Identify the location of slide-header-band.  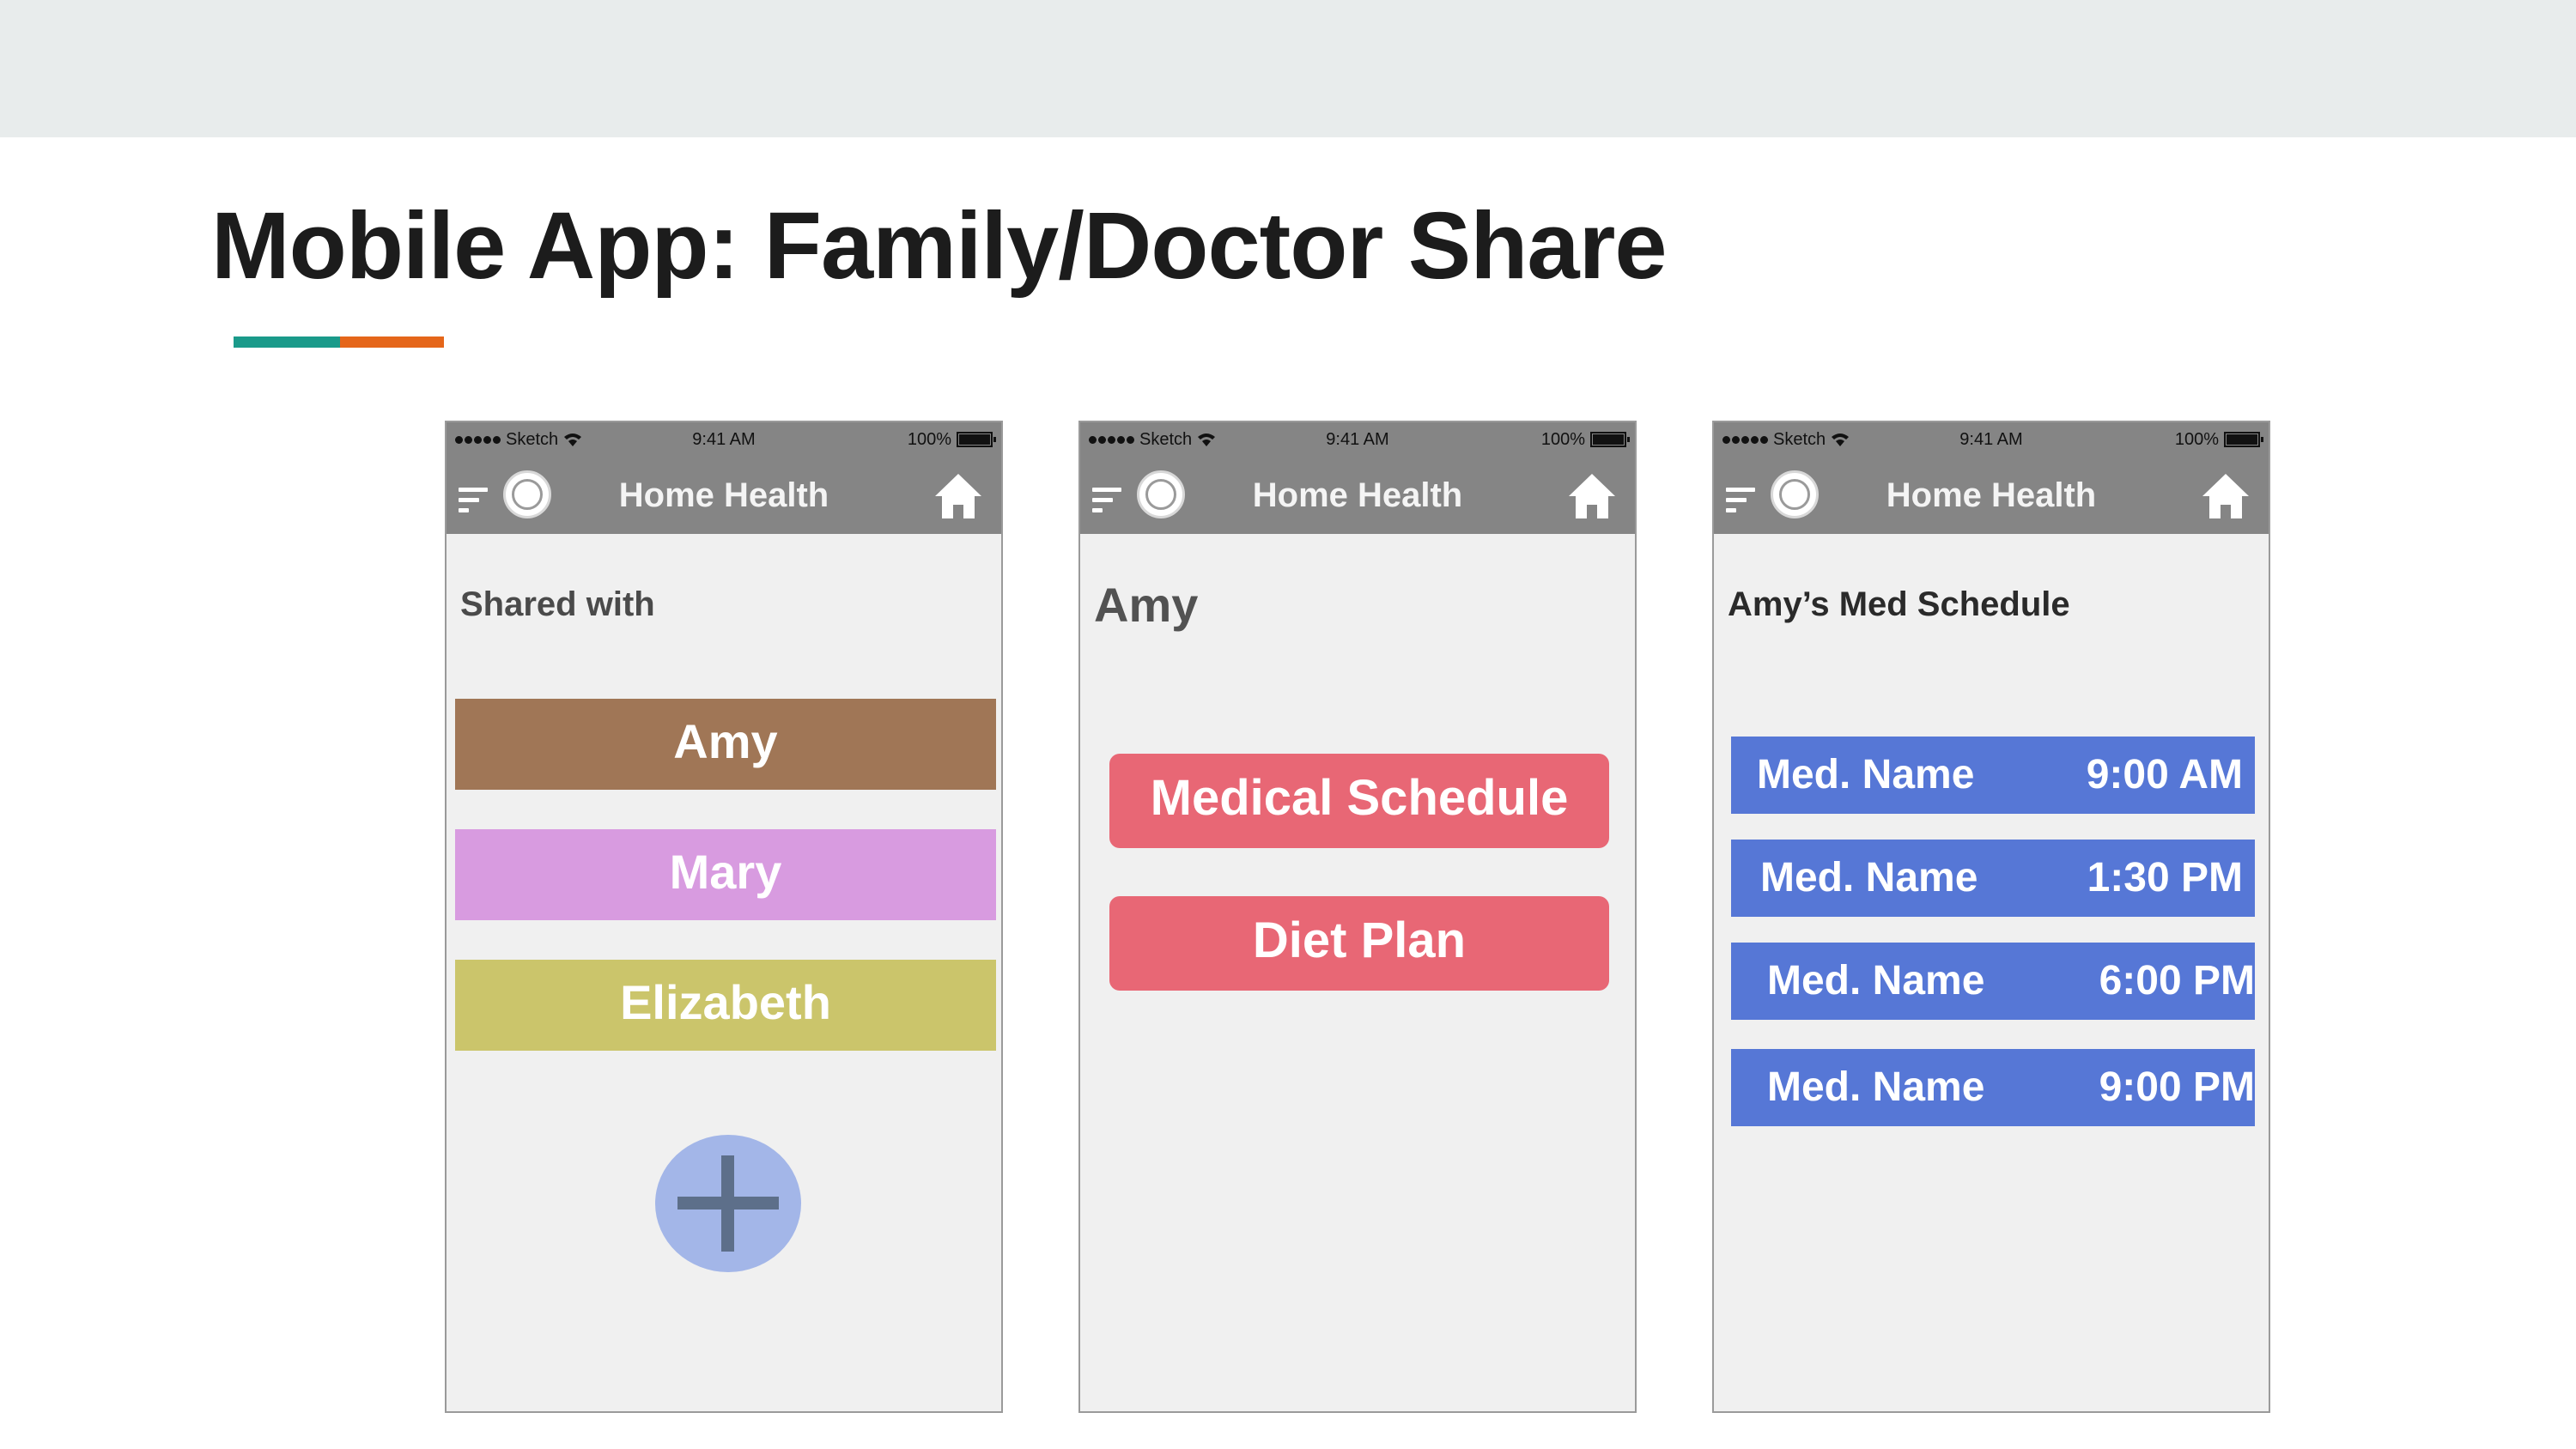
(1288, 68).